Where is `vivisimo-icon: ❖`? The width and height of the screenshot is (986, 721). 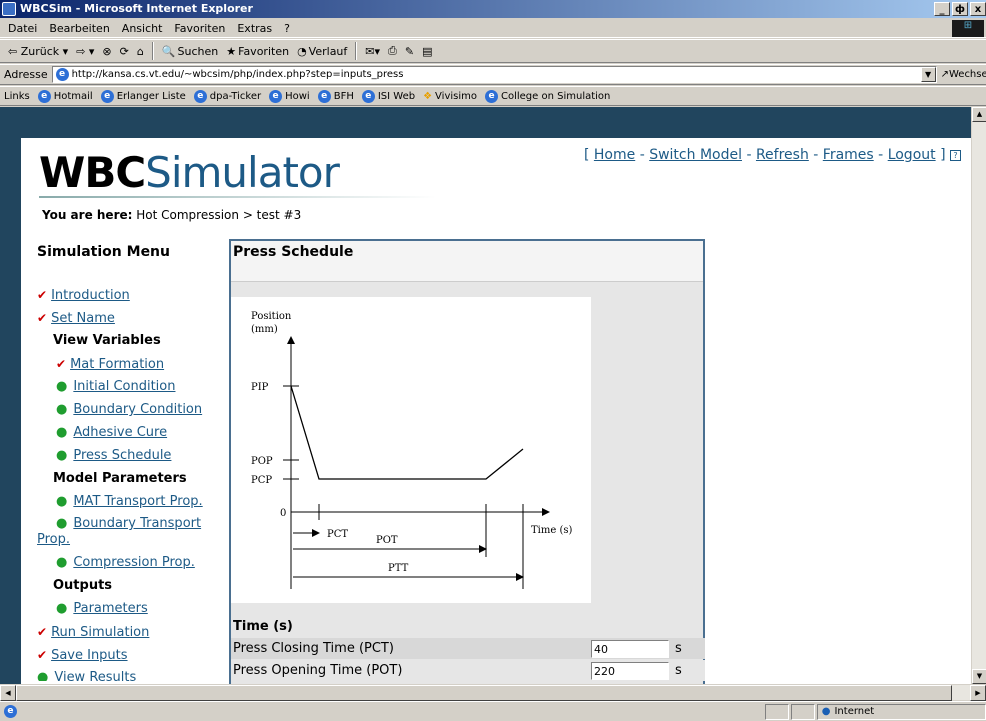
vivisimo-icon: ❖ is located at coordinates (428, 96).